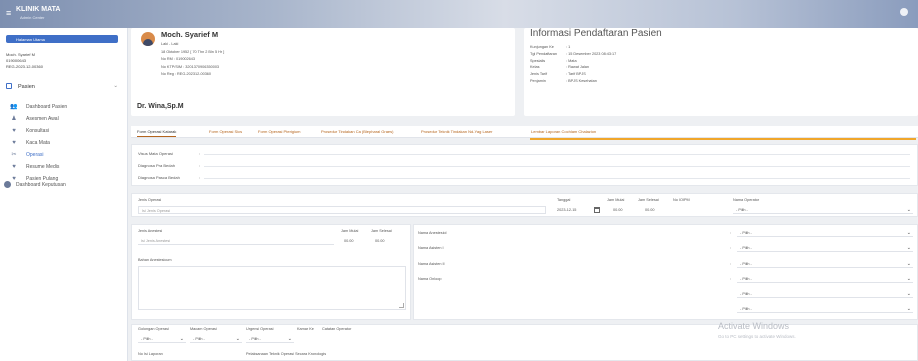  Describe the element at coordinates (544, 53) in the screenshot. I see `info-label: Tgl Pendaftaran` at that location.